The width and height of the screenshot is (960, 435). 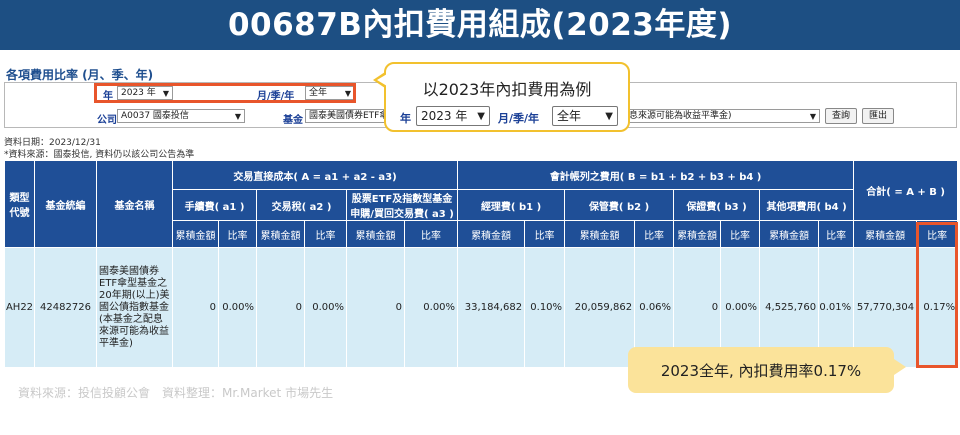 What do you see at coordinates (545, 307) in the screenshot?
I see `cell-b1-ratio: 0.10%` at bounding box center [545, 307].